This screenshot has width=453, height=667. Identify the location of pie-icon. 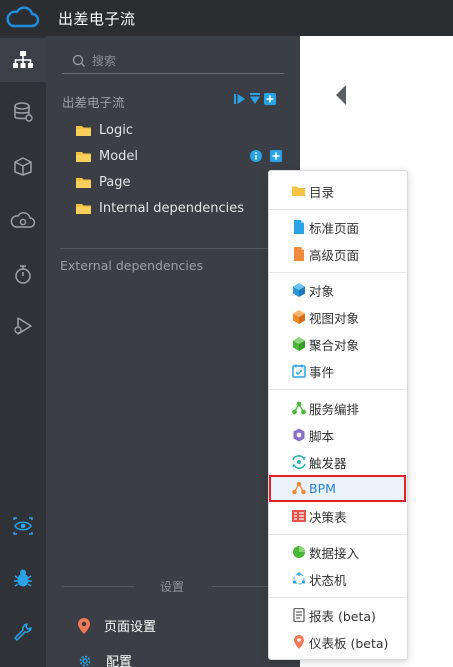
(299, 552).